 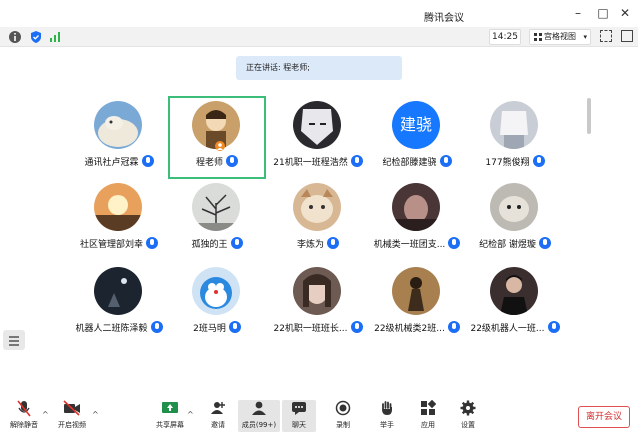 I want to click on chat-icon, so click(x=299, y=410).